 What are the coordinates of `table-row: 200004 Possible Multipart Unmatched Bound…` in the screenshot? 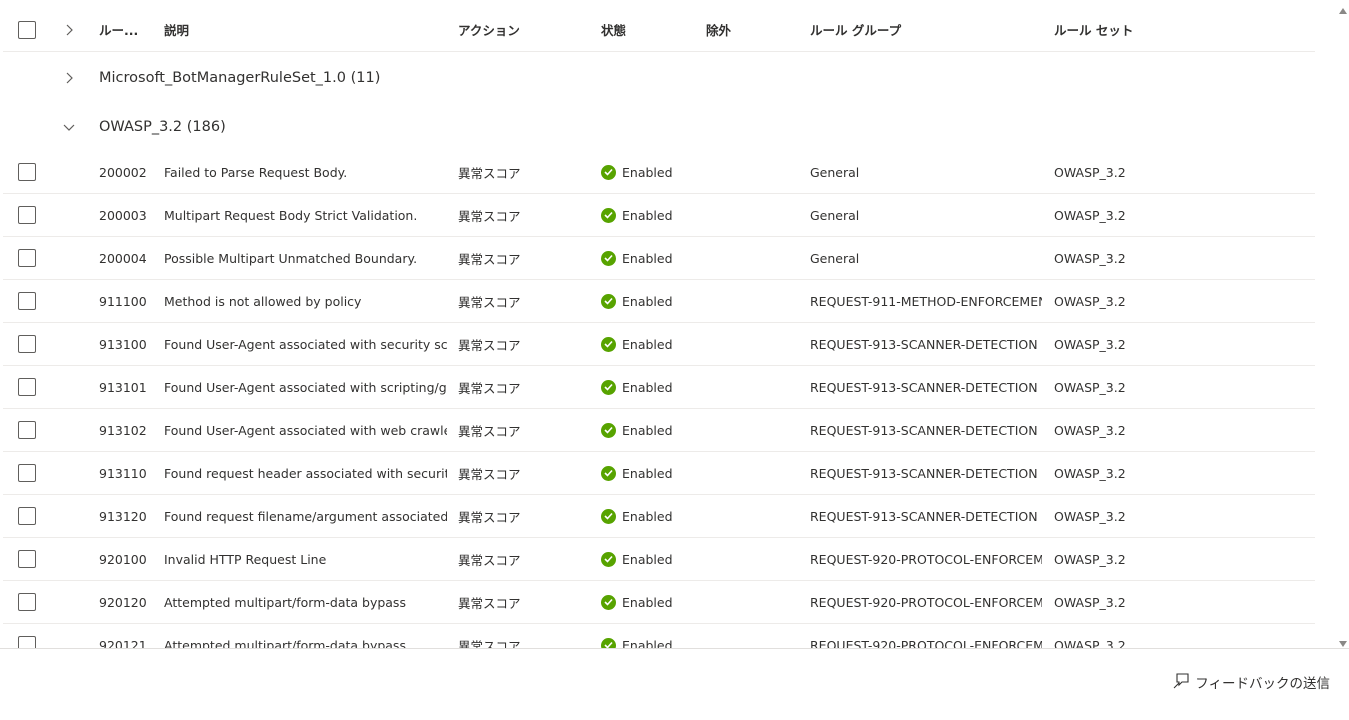 It's located at (659, 258).